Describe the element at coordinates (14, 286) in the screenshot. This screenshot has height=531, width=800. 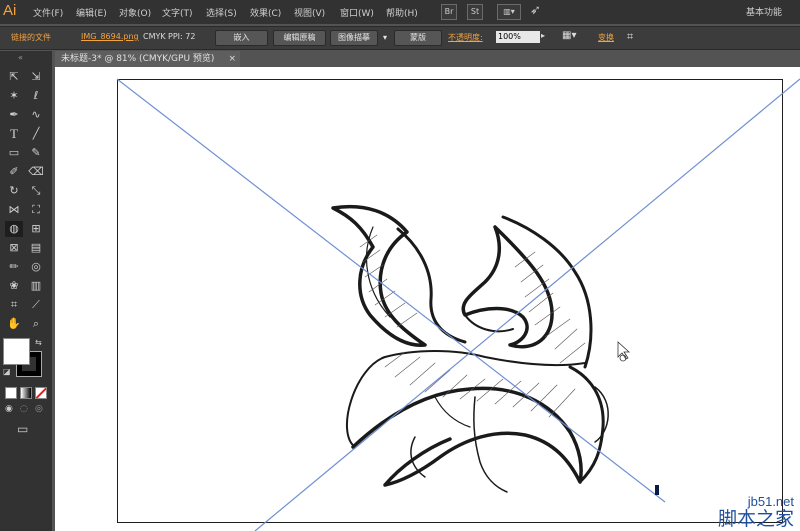
I see `symbol-sprayer-tool-icon: ❀` at that location.